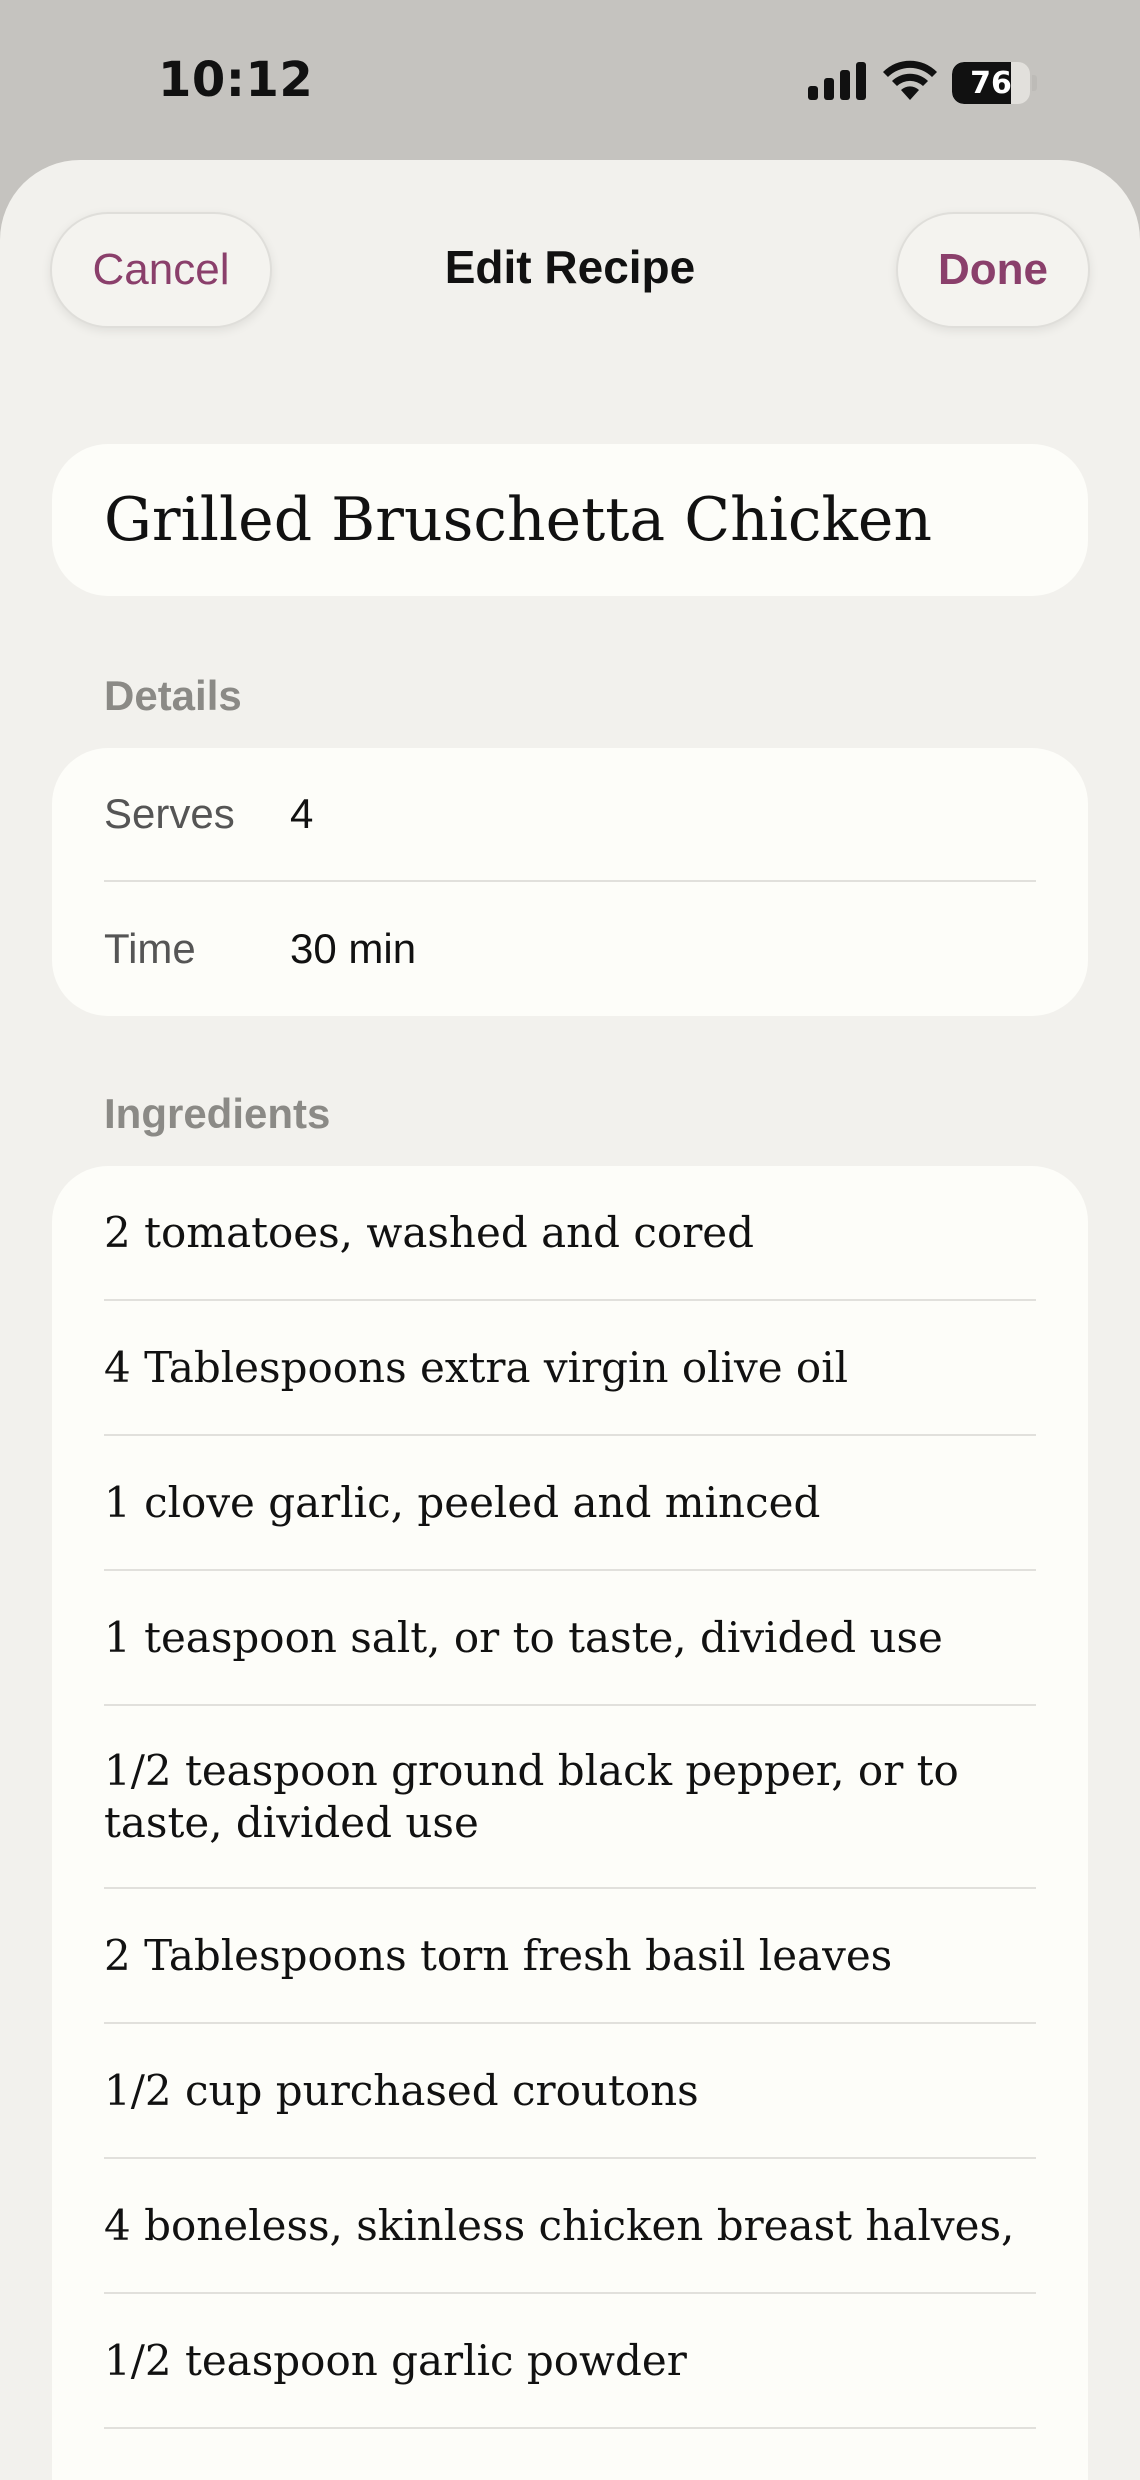 Image resolution: width=1140 pixels, height=2480 pixels. What do you see at coordinates (353, 949) in the screenshot?
I see `time-field: 30 min` at bounding box center [353, 949].